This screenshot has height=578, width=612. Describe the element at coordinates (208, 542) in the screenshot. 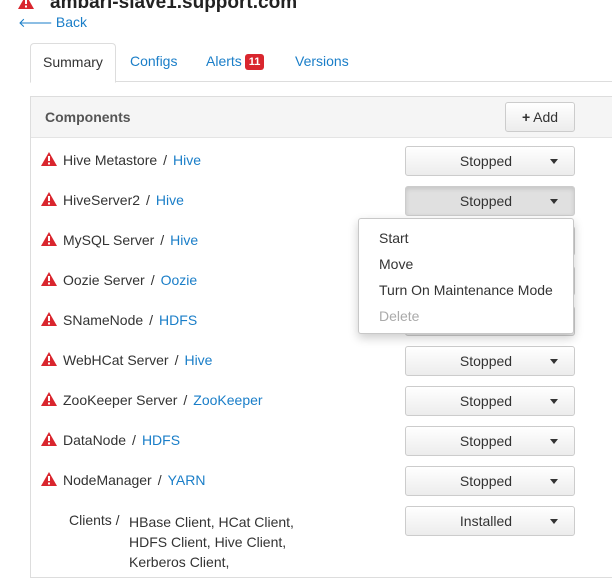

I see `clients-line: HDFS Client, Hive Client,` at that location.